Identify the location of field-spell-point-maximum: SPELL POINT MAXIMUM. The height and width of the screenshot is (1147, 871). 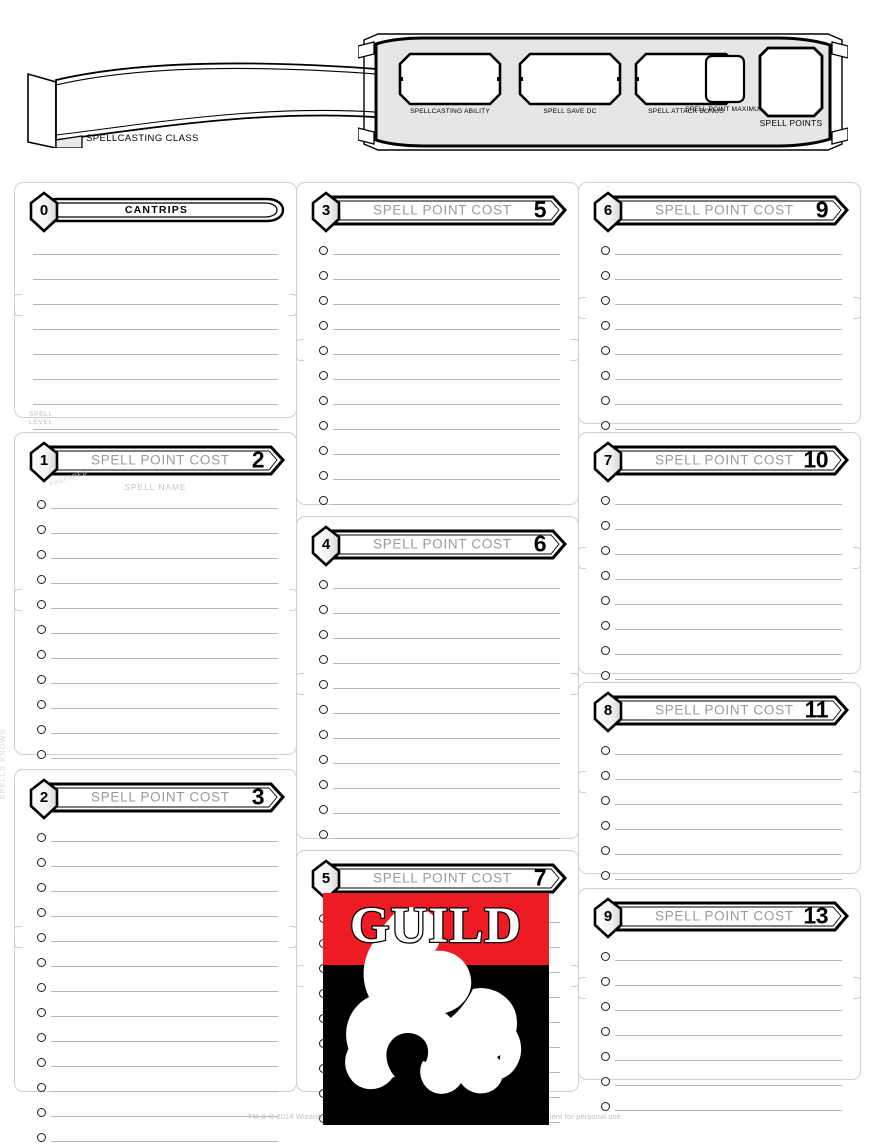
(725, 83).